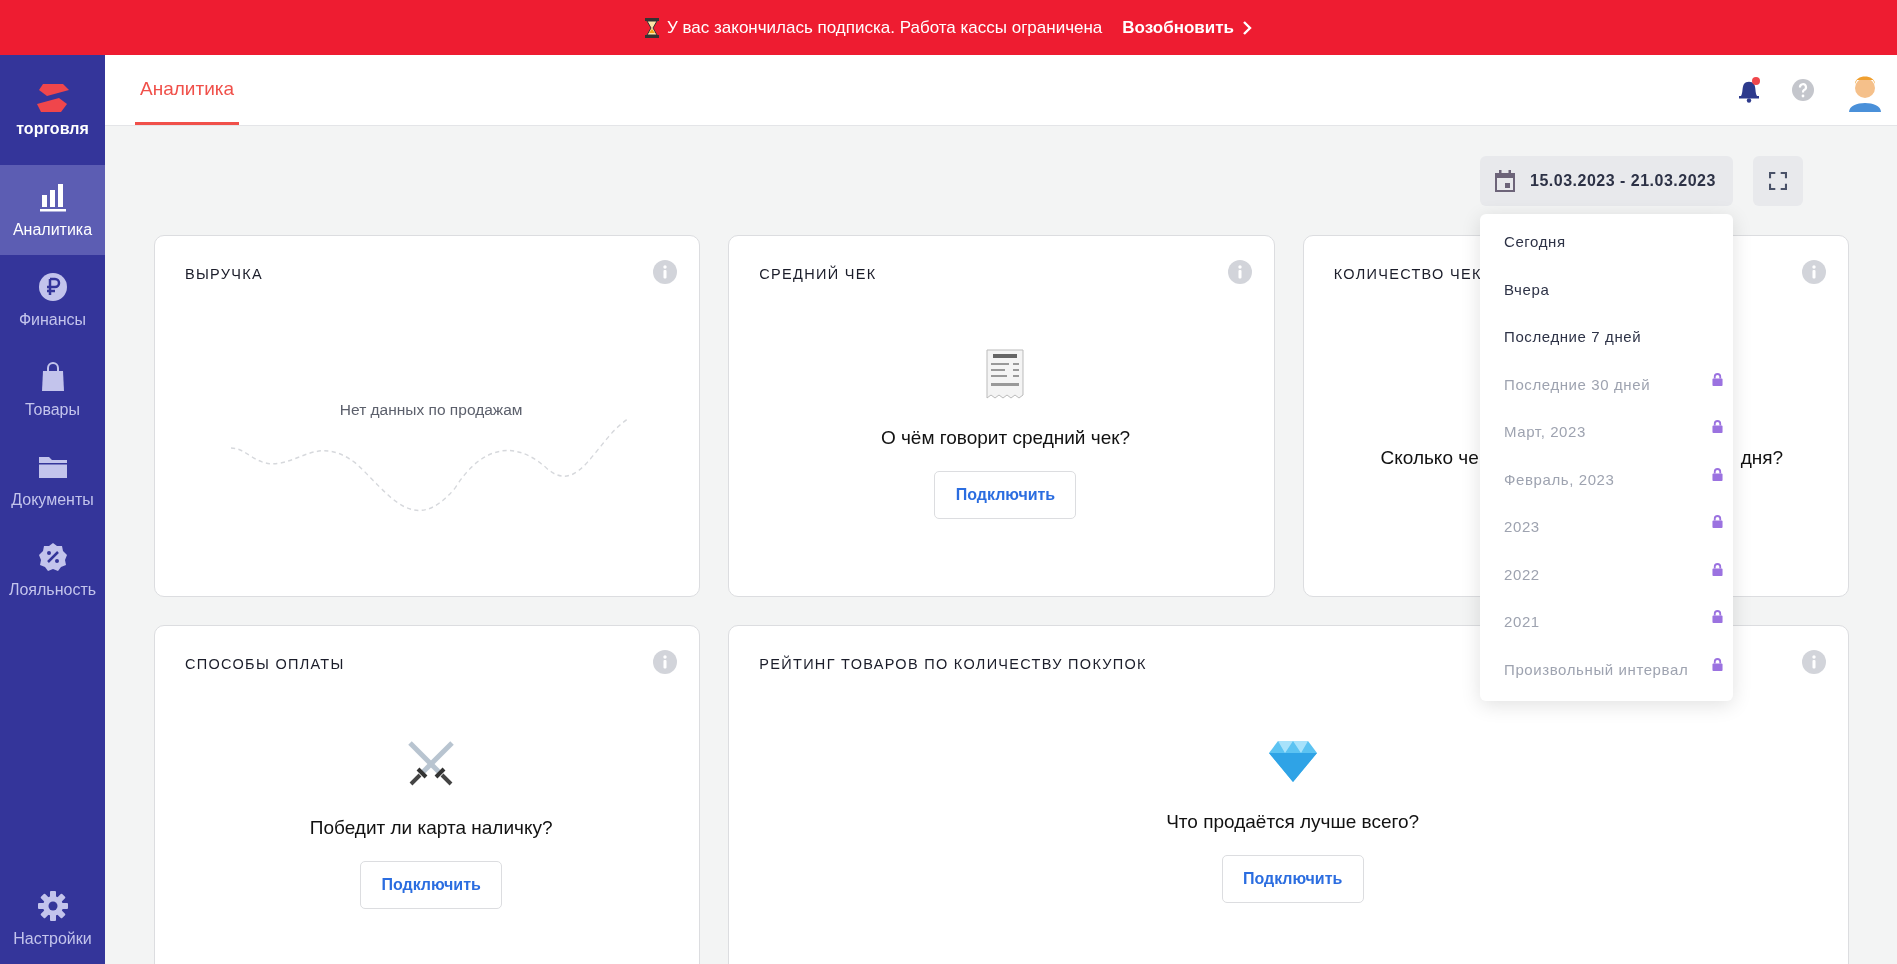 This screenshot has height=964, width=1897. I want to click on menu-item: Февраль, 2023, so click(1606, 479).